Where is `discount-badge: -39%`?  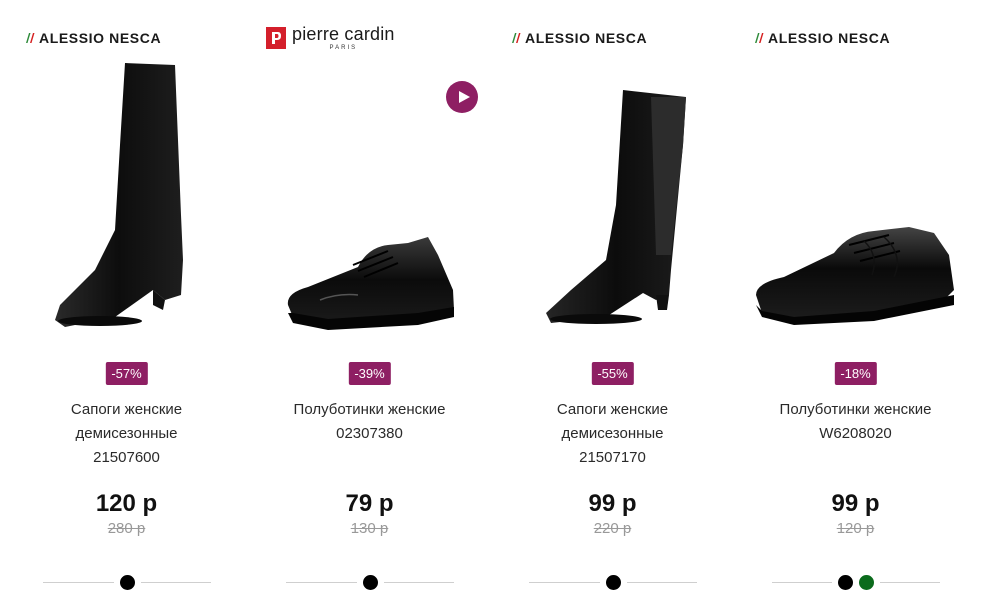 discount-badge: -39% is located at coordinates (369, 373).